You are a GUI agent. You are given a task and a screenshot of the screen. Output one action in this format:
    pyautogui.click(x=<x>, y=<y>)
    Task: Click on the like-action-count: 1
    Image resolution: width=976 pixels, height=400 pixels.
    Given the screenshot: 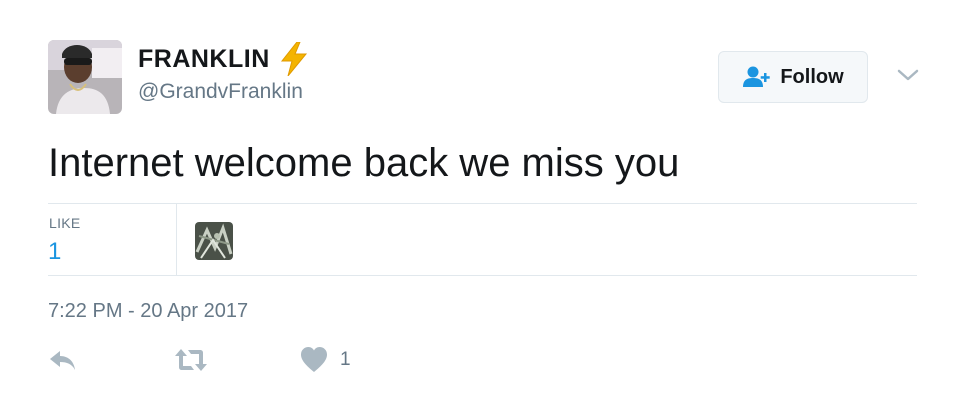 What is the action you would take?
    pyautogui.click(x=345, y=359)
    